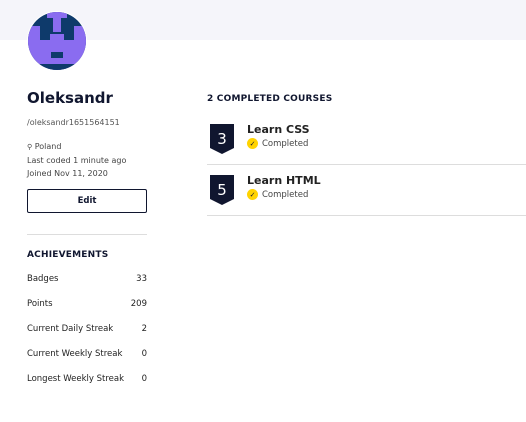 The width and height of the screenshot is (526, 422). I want to click on stat-label: Badges, so click(43, 279).